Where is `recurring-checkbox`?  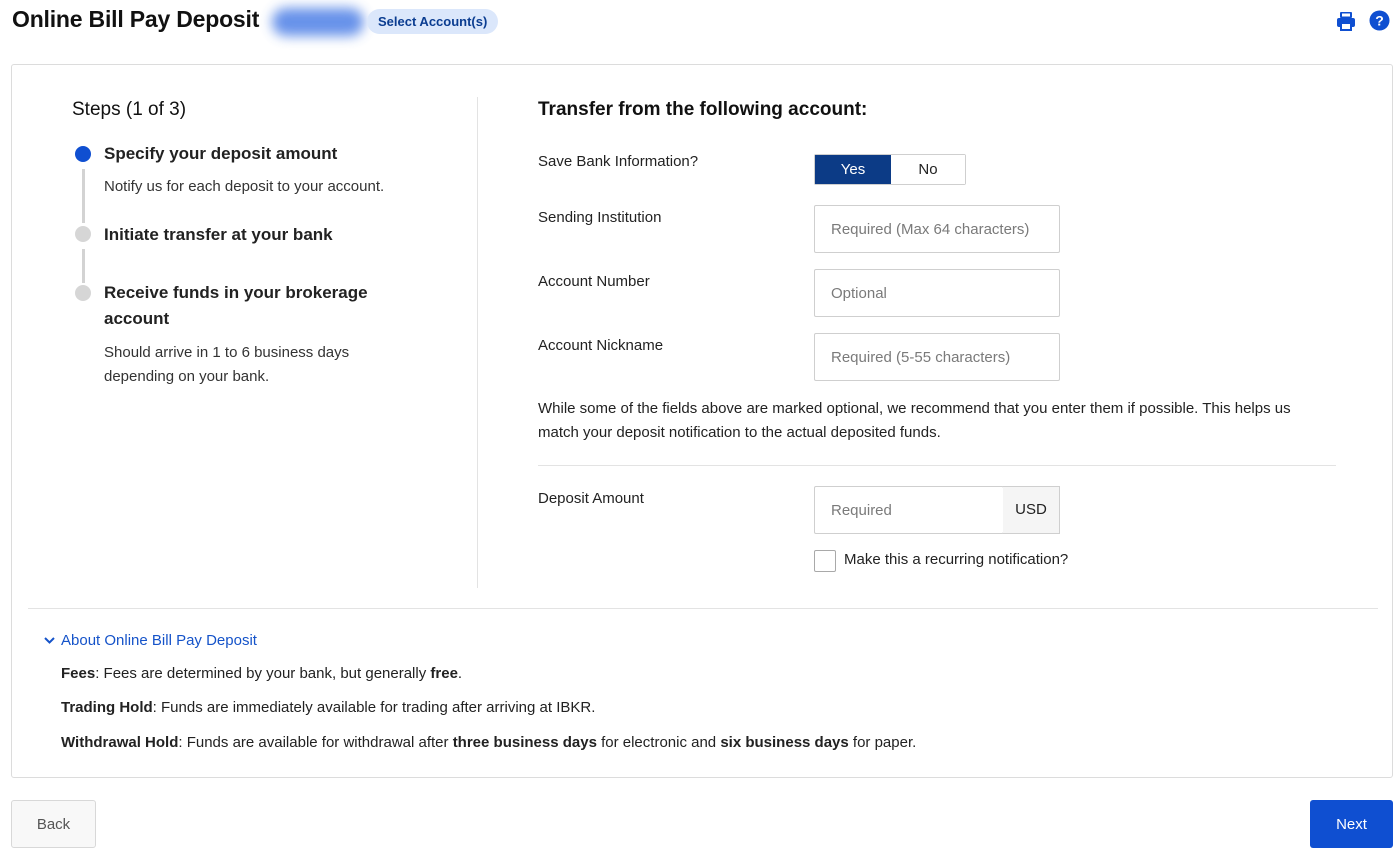
recurring-checkbox is located at coordinates (825, 561).